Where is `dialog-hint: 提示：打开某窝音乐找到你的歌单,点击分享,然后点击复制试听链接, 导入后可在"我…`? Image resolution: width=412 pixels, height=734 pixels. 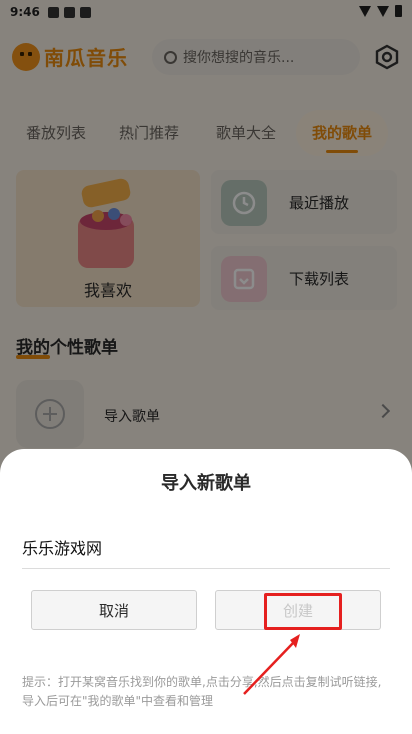 dialog-hint: 提示：打开某窝音乐找到你的歌单,点击分享,然后点击复制试听链接, 导入后可在"我… is located at coordinates (202, 691).